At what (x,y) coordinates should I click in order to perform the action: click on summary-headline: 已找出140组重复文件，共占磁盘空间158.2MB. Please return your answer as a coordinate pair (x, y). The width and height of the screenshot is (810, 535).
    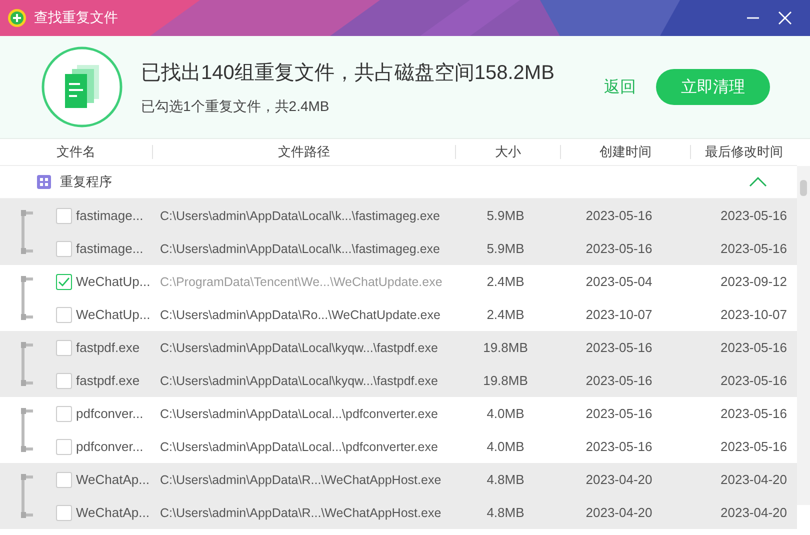
    Looking at the image, I should click on (348, 73).